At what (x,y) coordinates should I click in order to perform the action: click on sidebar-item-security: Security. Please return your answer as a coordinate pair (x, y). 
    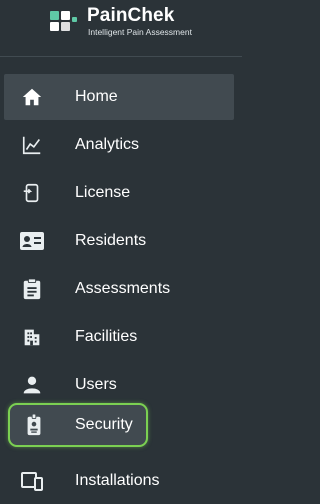
    Looking at the image, I should click on (78, 425).